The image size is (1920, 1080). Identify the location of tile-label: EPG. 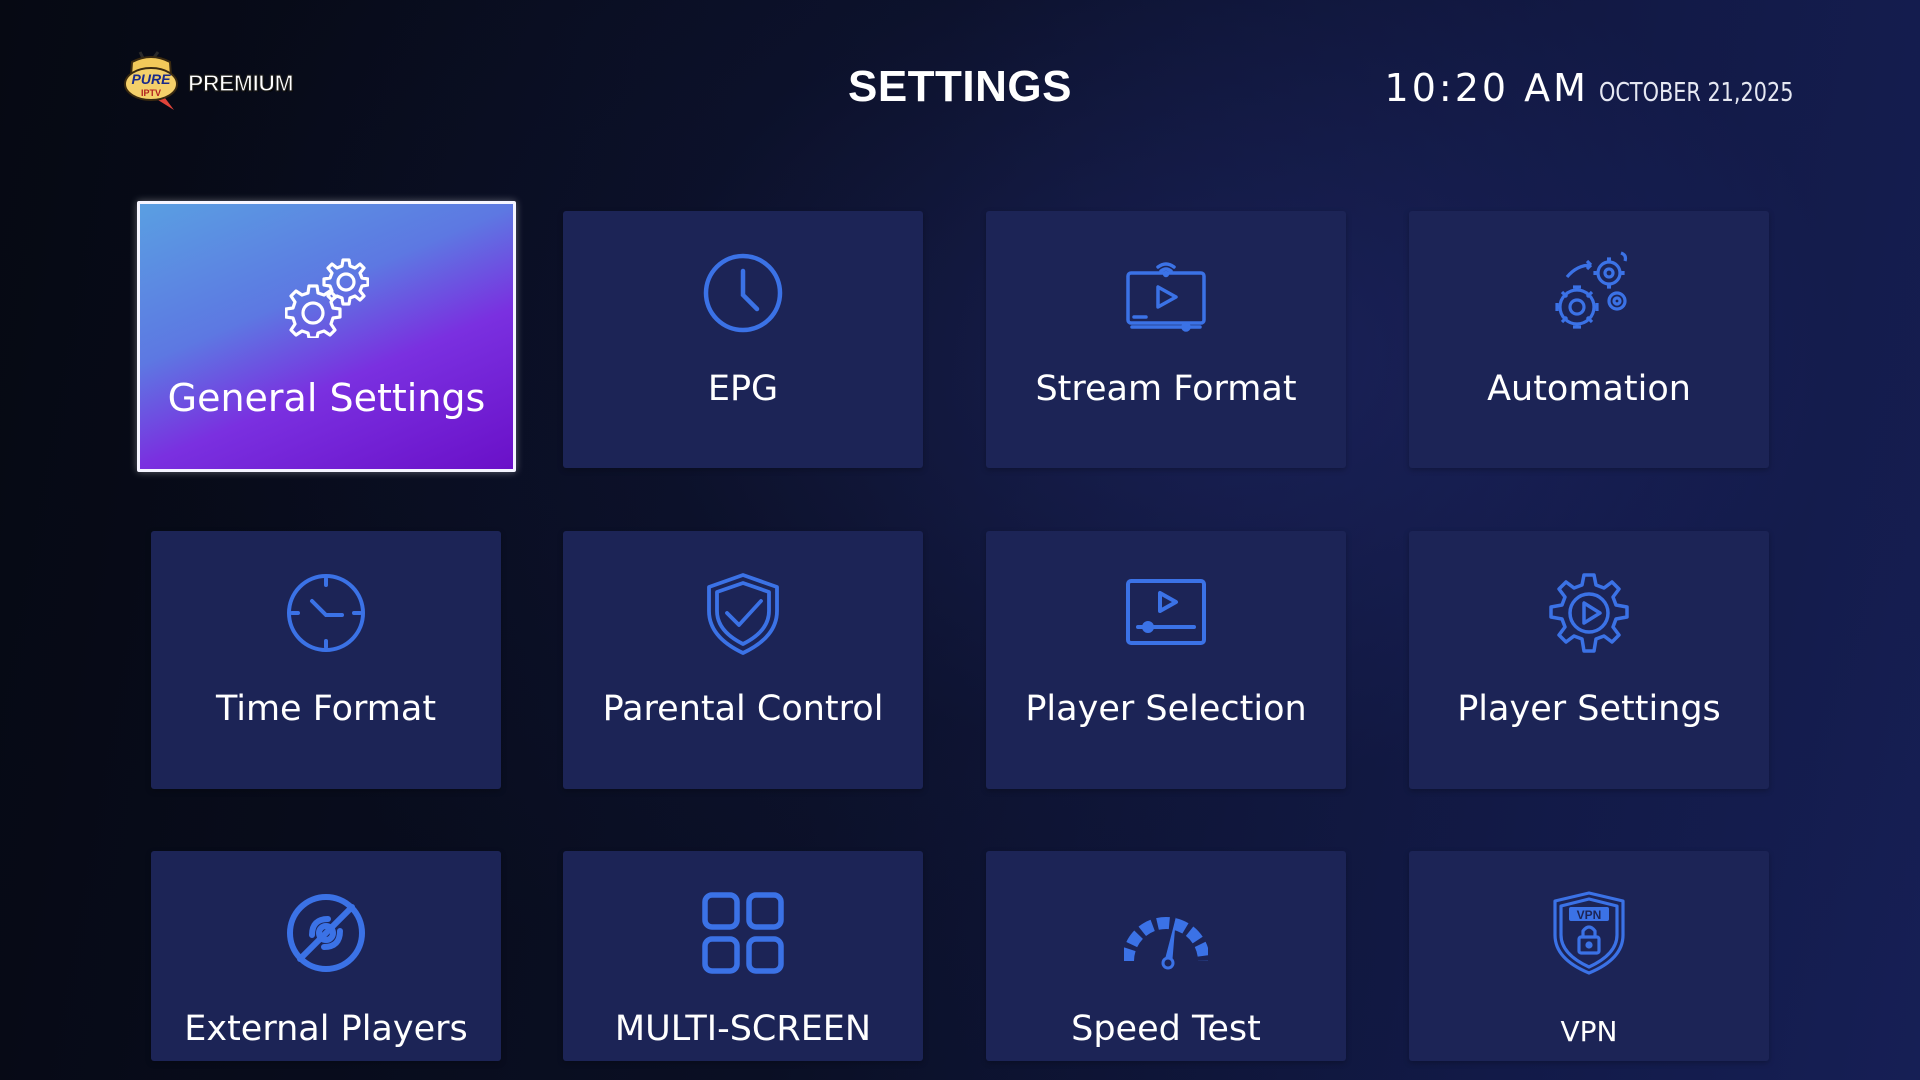
(743, 389).